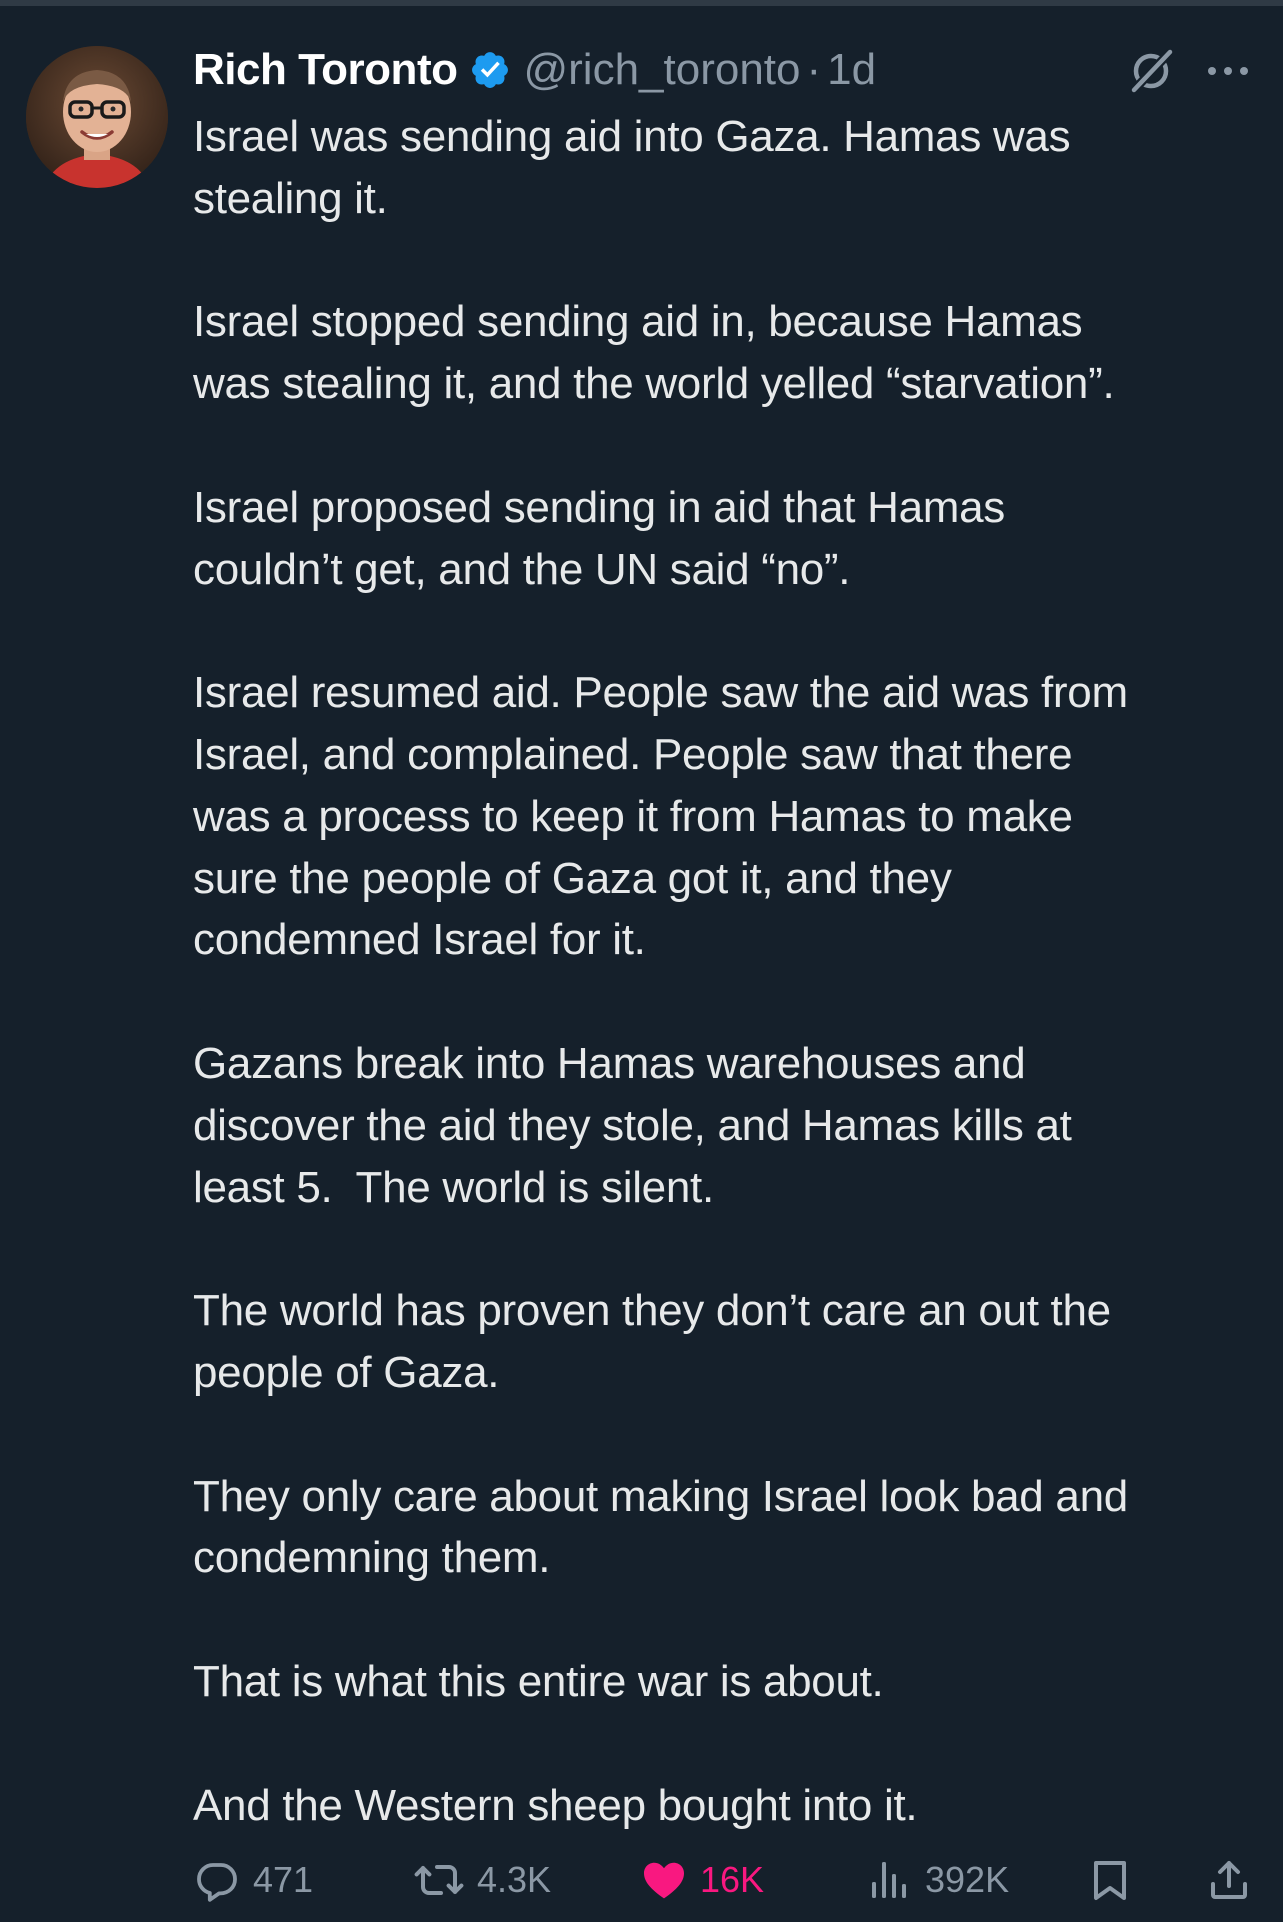 The height and width of the screenshot is (1922, 1283). Describe the element at coordinates (538, 1681) in the screenshot. I see `tweet-paragraph: That is what this entire war is about.` at that location.